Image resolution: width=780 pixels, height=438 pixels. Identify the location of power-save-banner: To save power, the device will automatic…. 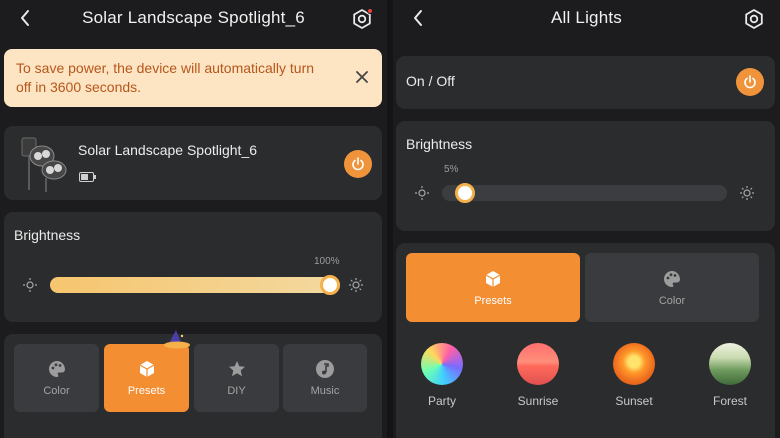
(193, 78).